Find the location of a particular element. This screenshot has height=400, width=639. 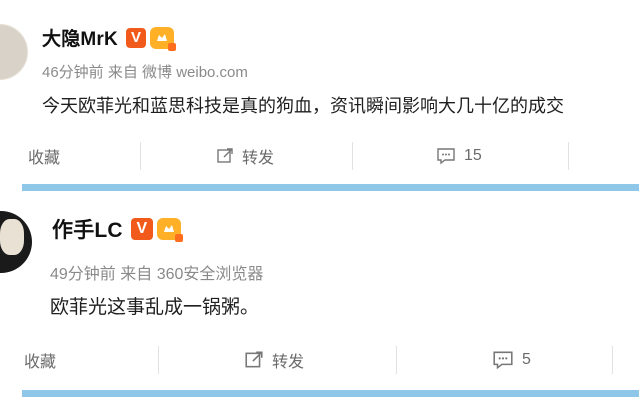

username: 作手LC is located at coordinates (87, 229).